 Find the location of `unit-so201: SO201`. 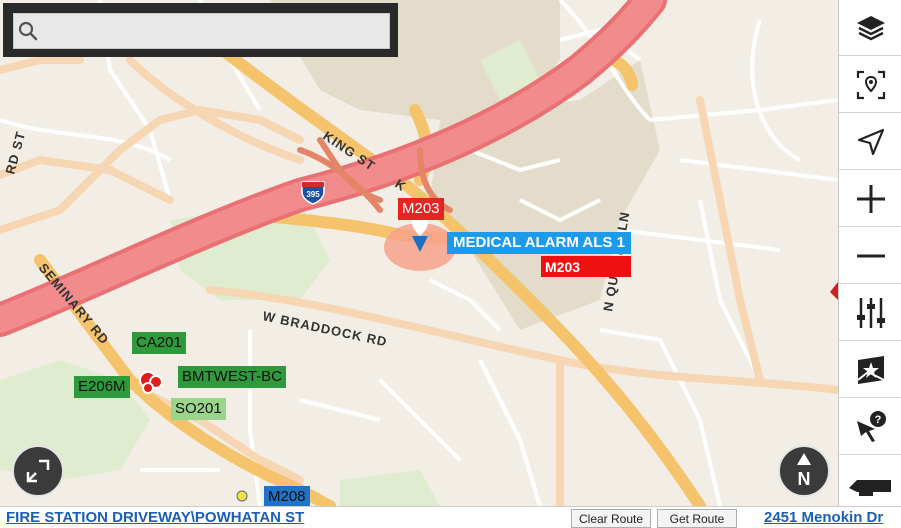

unit-so201: SO201 is located at coordinates (198, 409).